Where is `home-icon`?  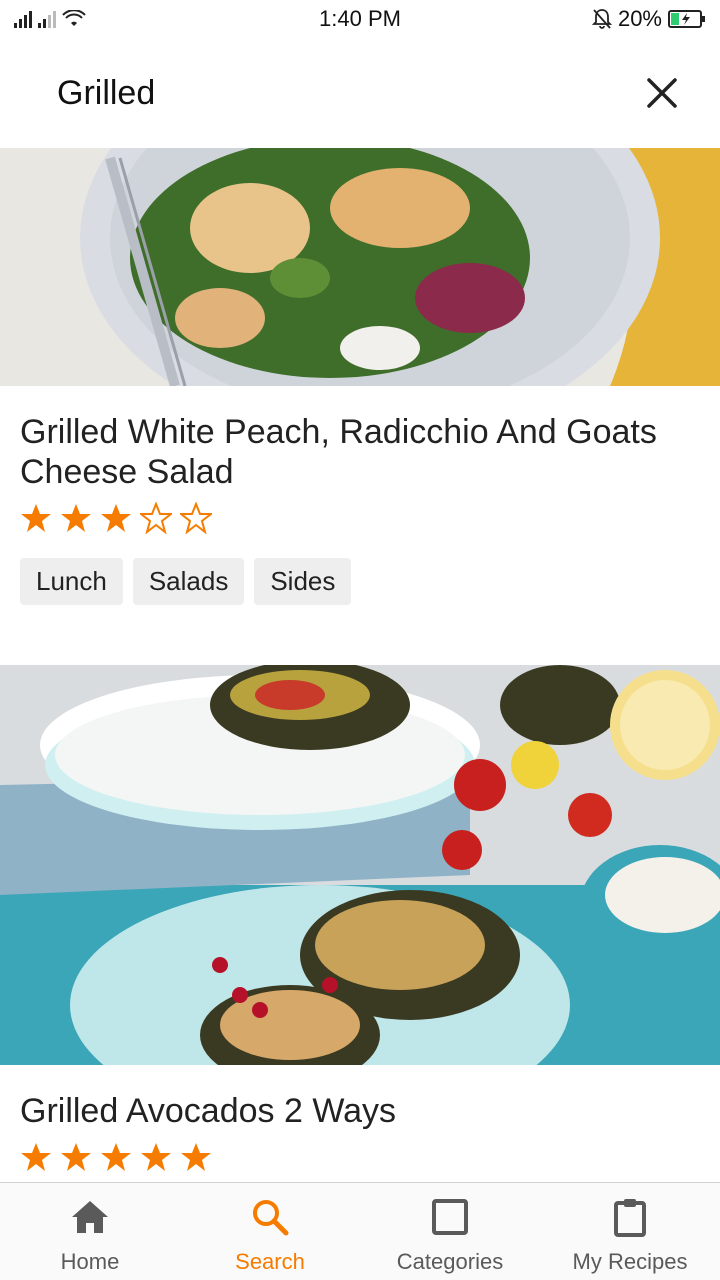
home-icon is located at coordinates (90, 1217).